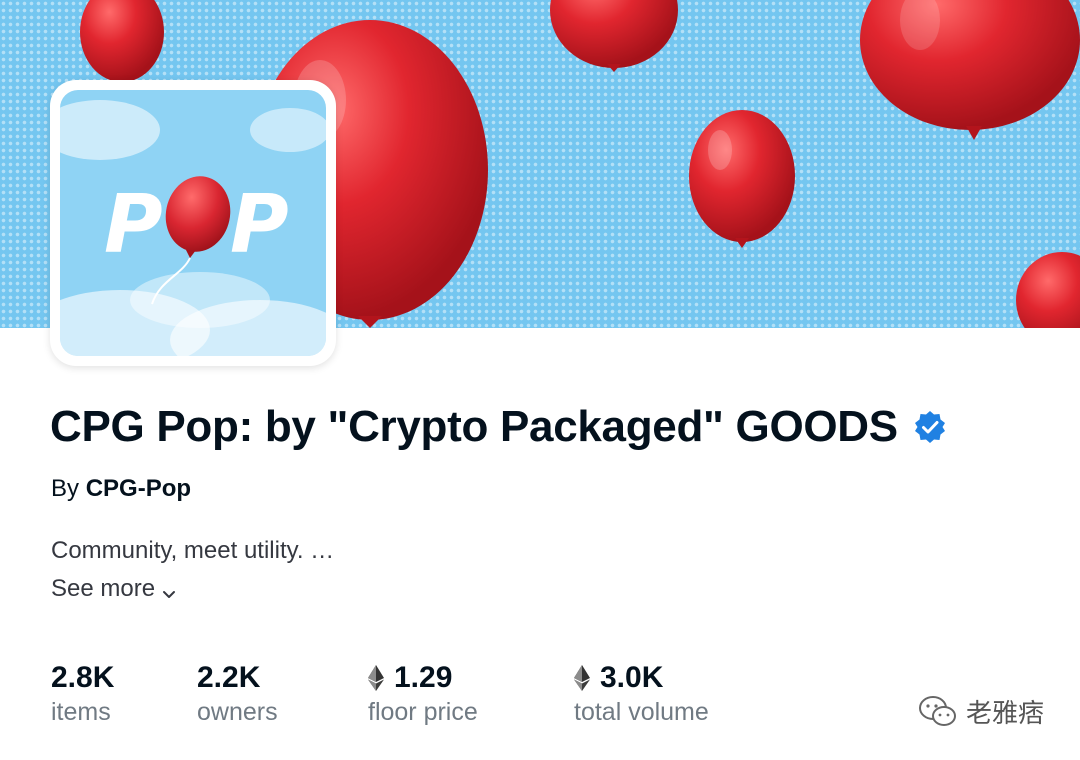 This screenshot has width=1080, height=760. I want to click on stat-items: 2.8K items, so click(82, 693).